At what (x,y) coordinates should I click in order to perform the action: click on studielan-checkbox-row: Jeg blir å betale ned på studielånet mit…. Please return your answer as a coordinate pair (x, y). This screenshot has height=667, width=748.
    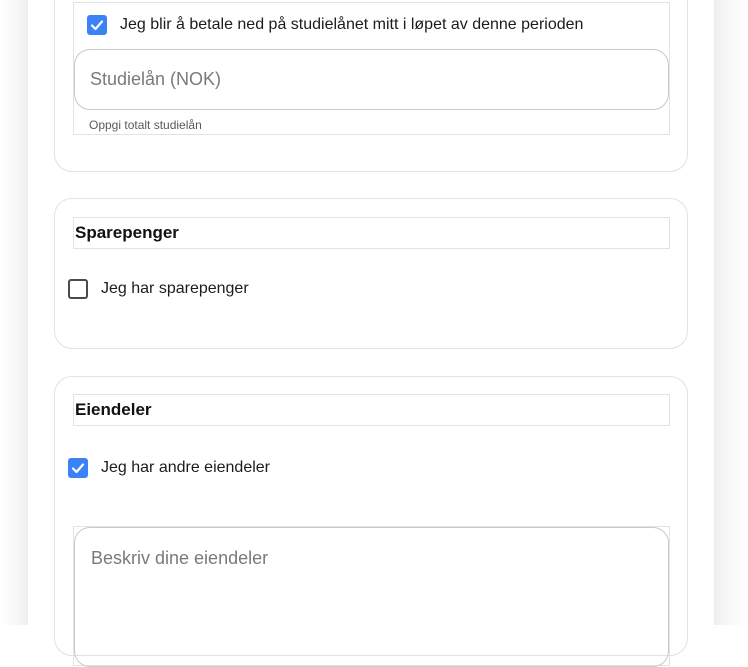
    Looking at the image, I should click on (335, 25).